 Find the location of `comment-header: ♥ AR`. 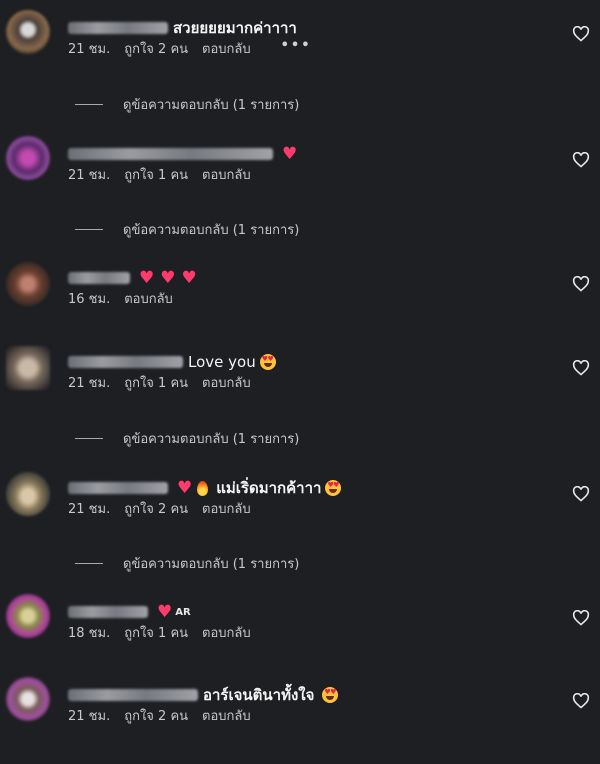

comment-header: ♥ AR is located at coordinates (129, 612).